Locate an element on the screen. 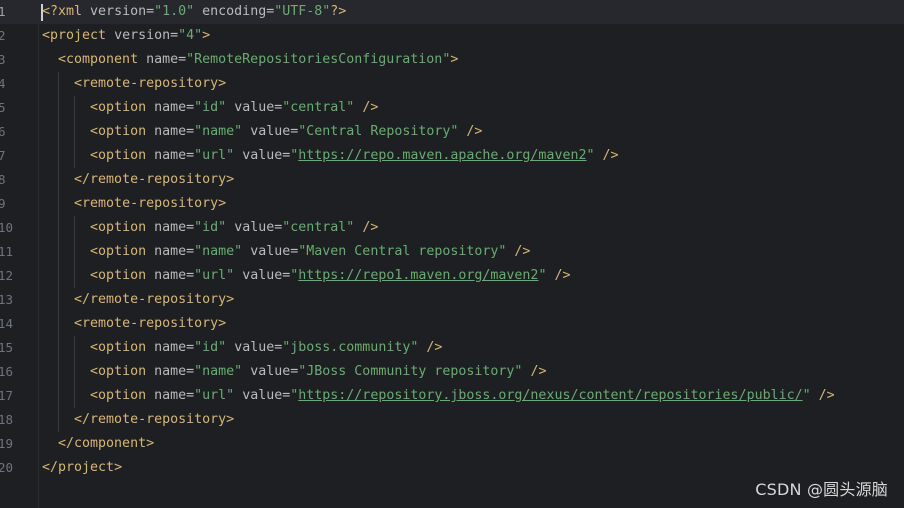 The image size is (904, 508). code-text: </project> is located at coordinates (82, 467).